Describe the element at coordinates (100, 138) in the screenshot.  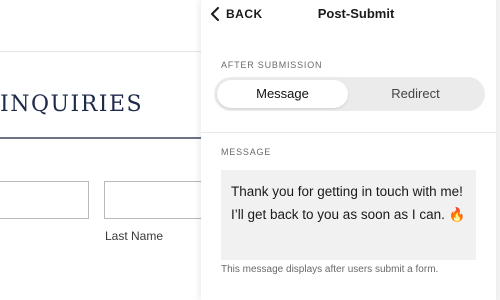
I see `preview-divider` at that location.